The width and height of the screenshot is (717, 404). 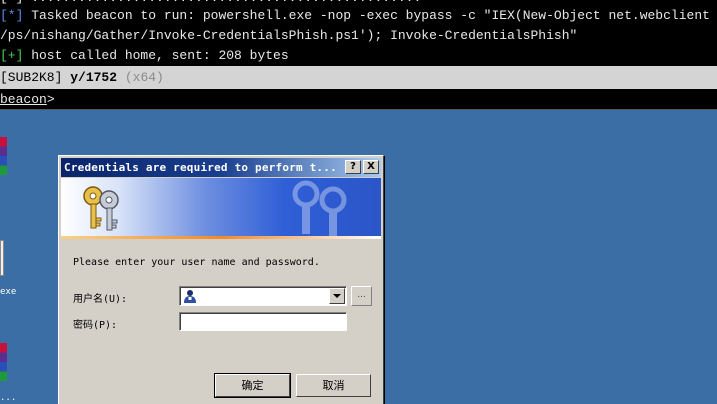 What do you see at coordinates (319, 208) in the screenshot?
I see `watermark-keys-icon` at bounding box center [319, 208].